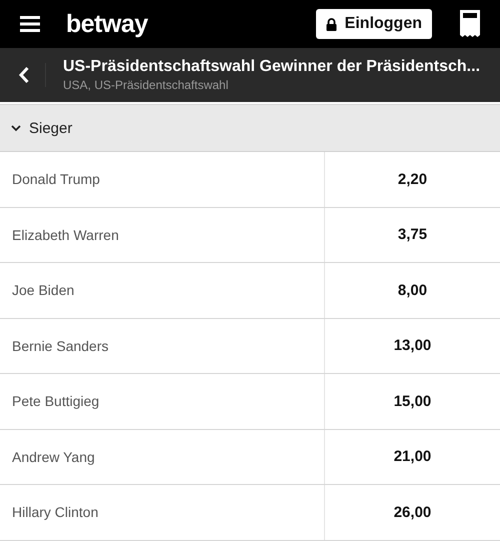 This screenshot has width=500, height=541. I want to click on odds-button: 2,20, so click(412, 179).